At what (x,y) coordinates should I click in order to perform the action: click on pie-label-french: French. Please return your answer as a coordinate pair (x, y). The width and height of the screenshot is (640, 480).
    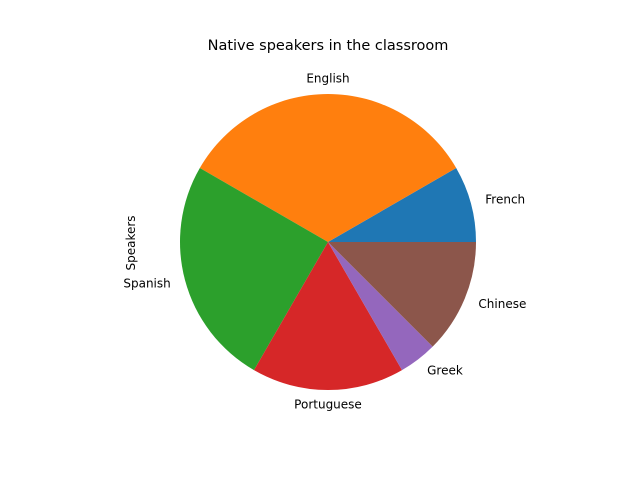
    Looking at the image, I should click on (505, 199).